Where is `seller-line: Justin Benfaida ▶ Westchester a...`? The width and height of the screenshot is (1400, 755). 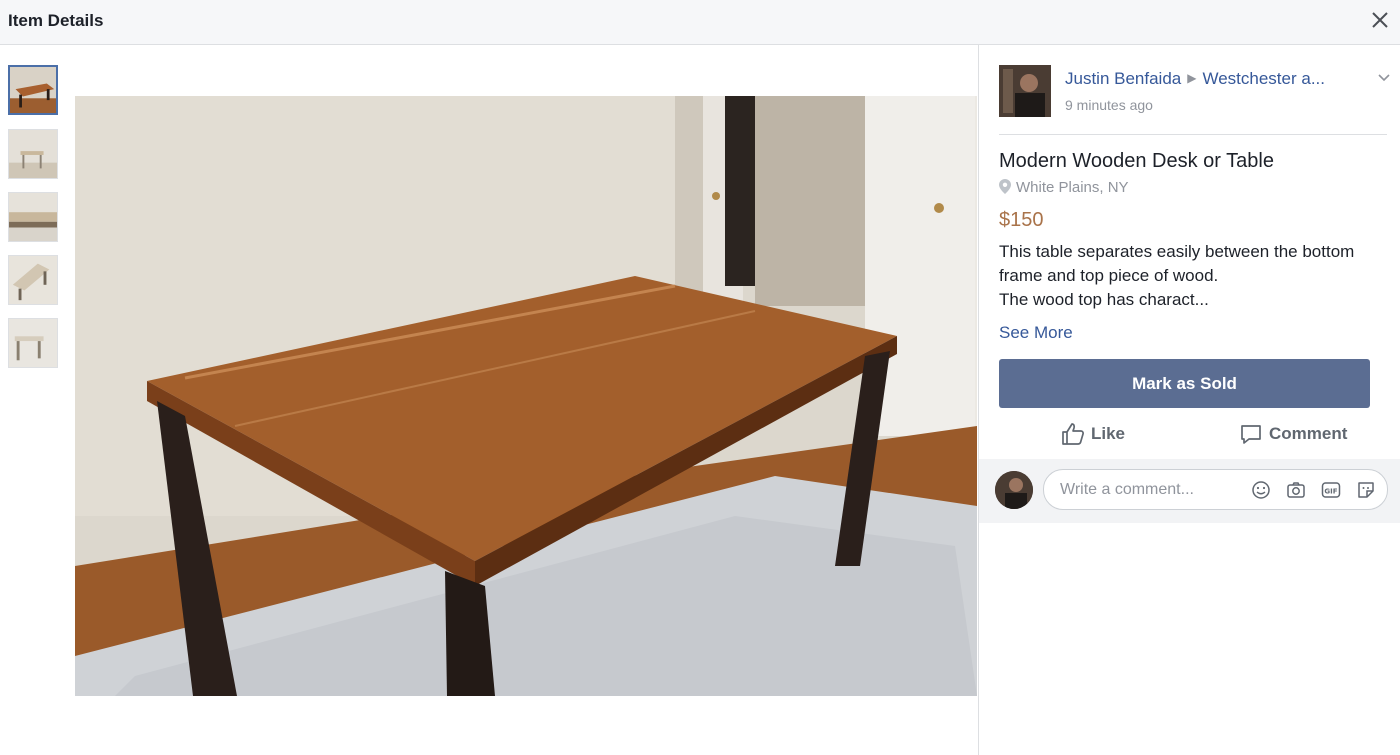
seller-line: Justin Benfaida ▶ Westchester a... is located at coordinates (1195, 79).